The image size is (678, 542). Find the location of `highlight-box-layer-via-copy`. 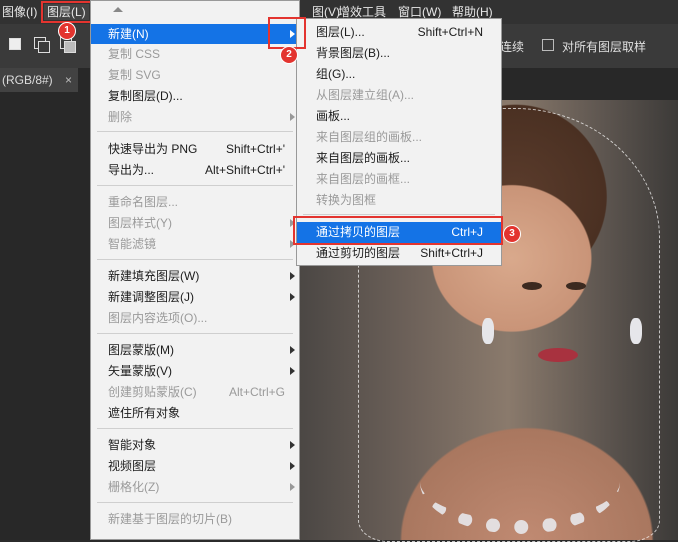

highlight-box-layer-via-copy is located at coordinates (398, 230).